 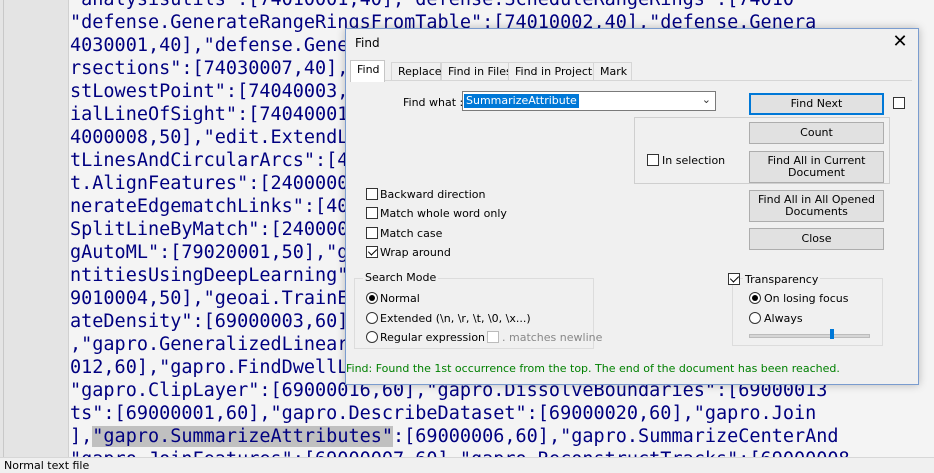 What do you see at coordinates (372, 318) in the screenshot?
I see `extended-radio` at bounding box center [372, 318].